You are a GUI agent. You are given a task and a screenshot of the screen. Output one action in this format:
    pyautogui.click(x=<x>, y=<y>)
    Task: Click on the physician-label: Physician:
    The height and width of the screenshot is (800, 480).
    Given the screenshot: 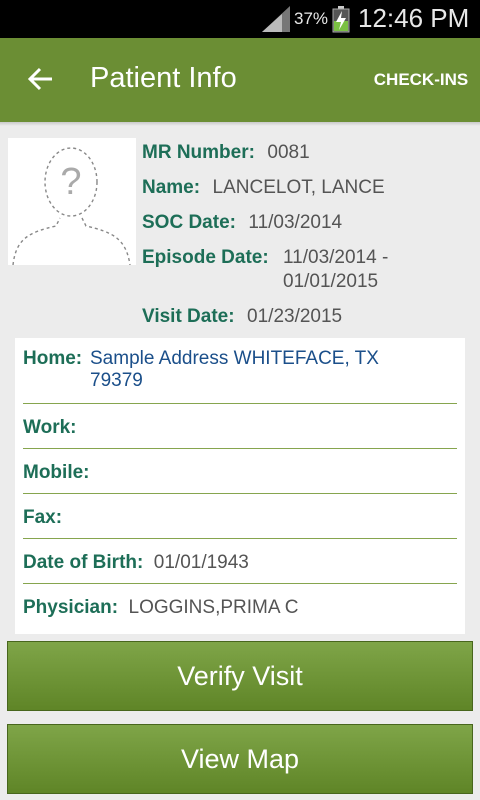 What is the action you would take?
    pyautogui.click(x=71, y=607)
    